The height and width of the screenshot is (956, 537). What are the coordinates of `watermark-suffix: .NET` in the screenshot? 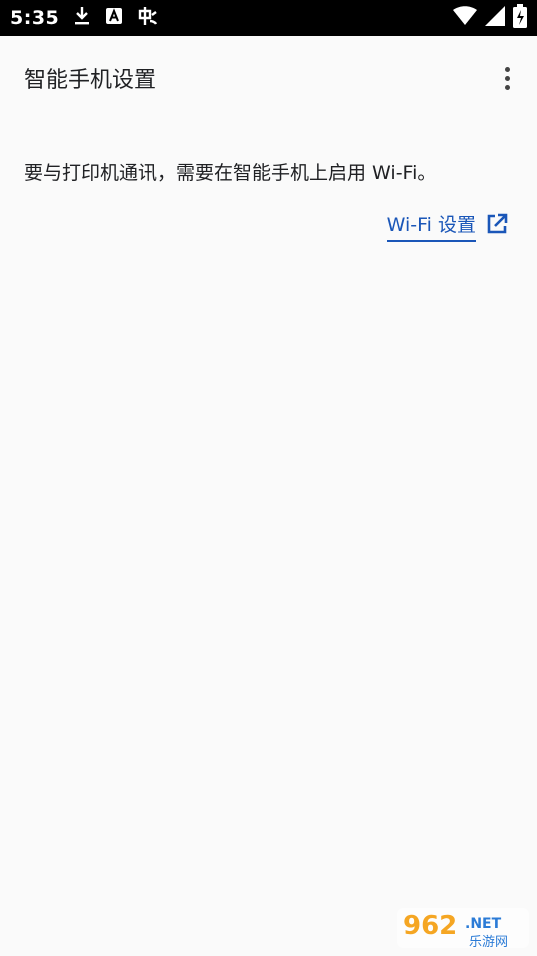 It's located at (483, 924).